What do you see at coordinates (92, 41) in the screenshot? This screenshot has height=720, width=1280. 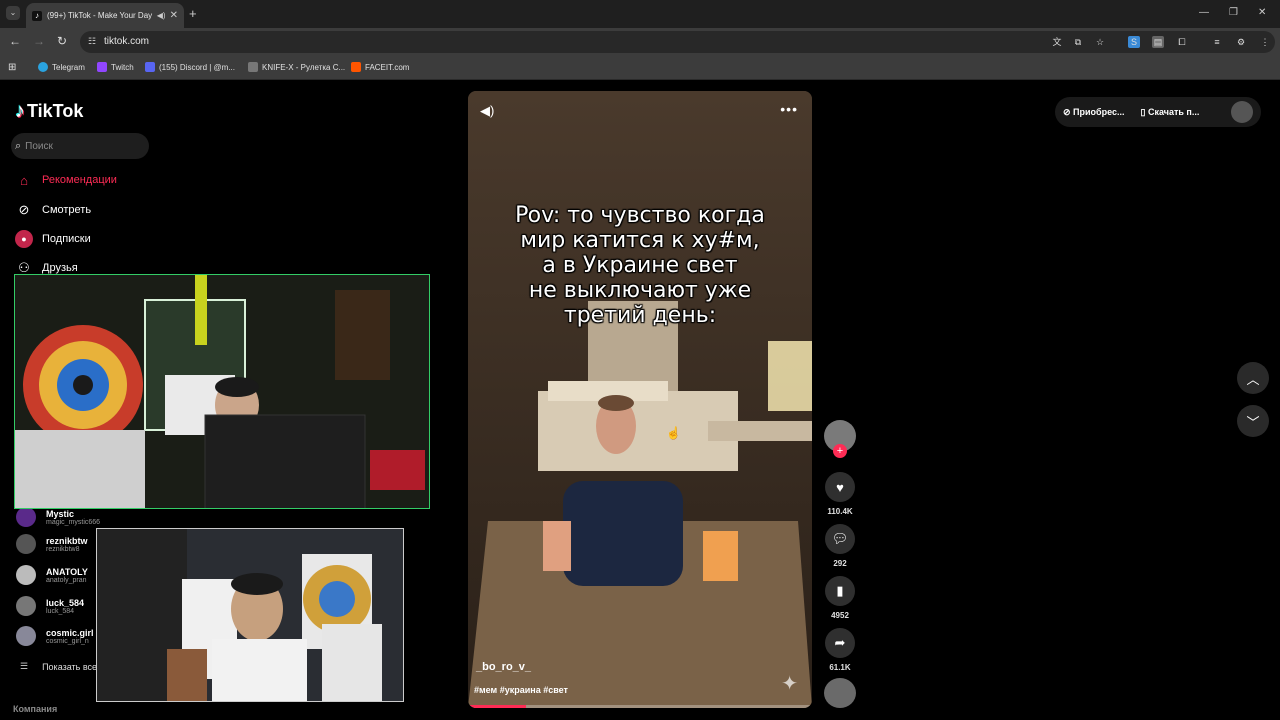 I see `site-info-icon: ☷` at bounding box center [92, 41].